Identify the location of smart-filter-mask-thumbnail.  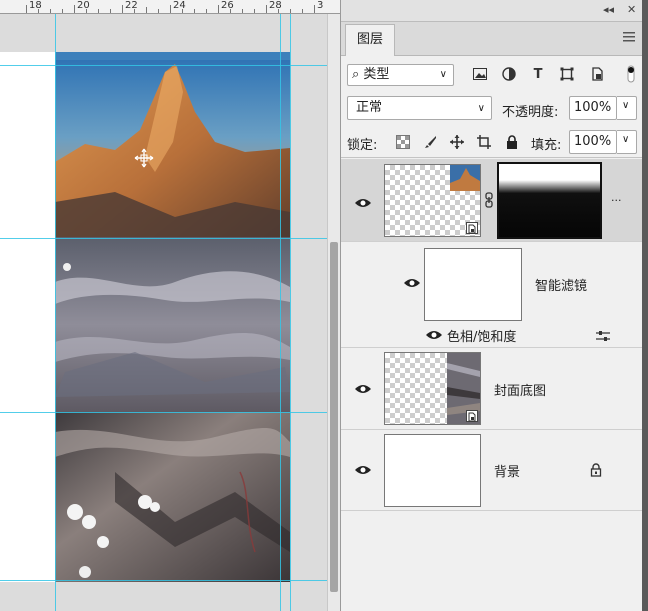
(473, 284).